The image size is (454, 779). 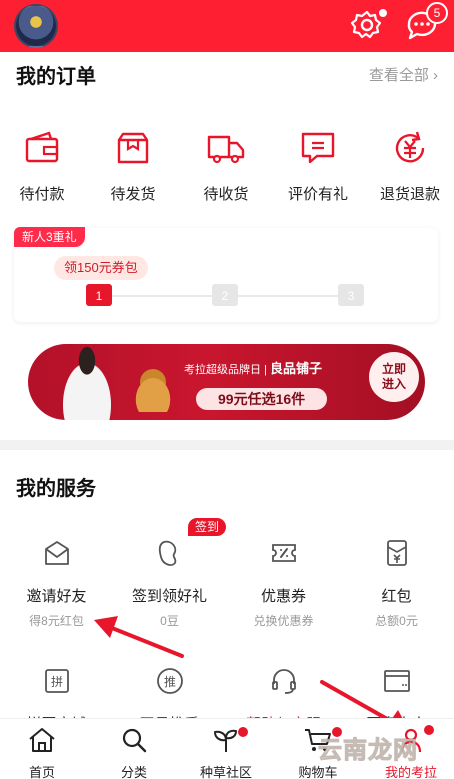 I want to click on banner-brand-line: 考拉超级品牌日 | 良品铺子, so click(x=253, y=368).